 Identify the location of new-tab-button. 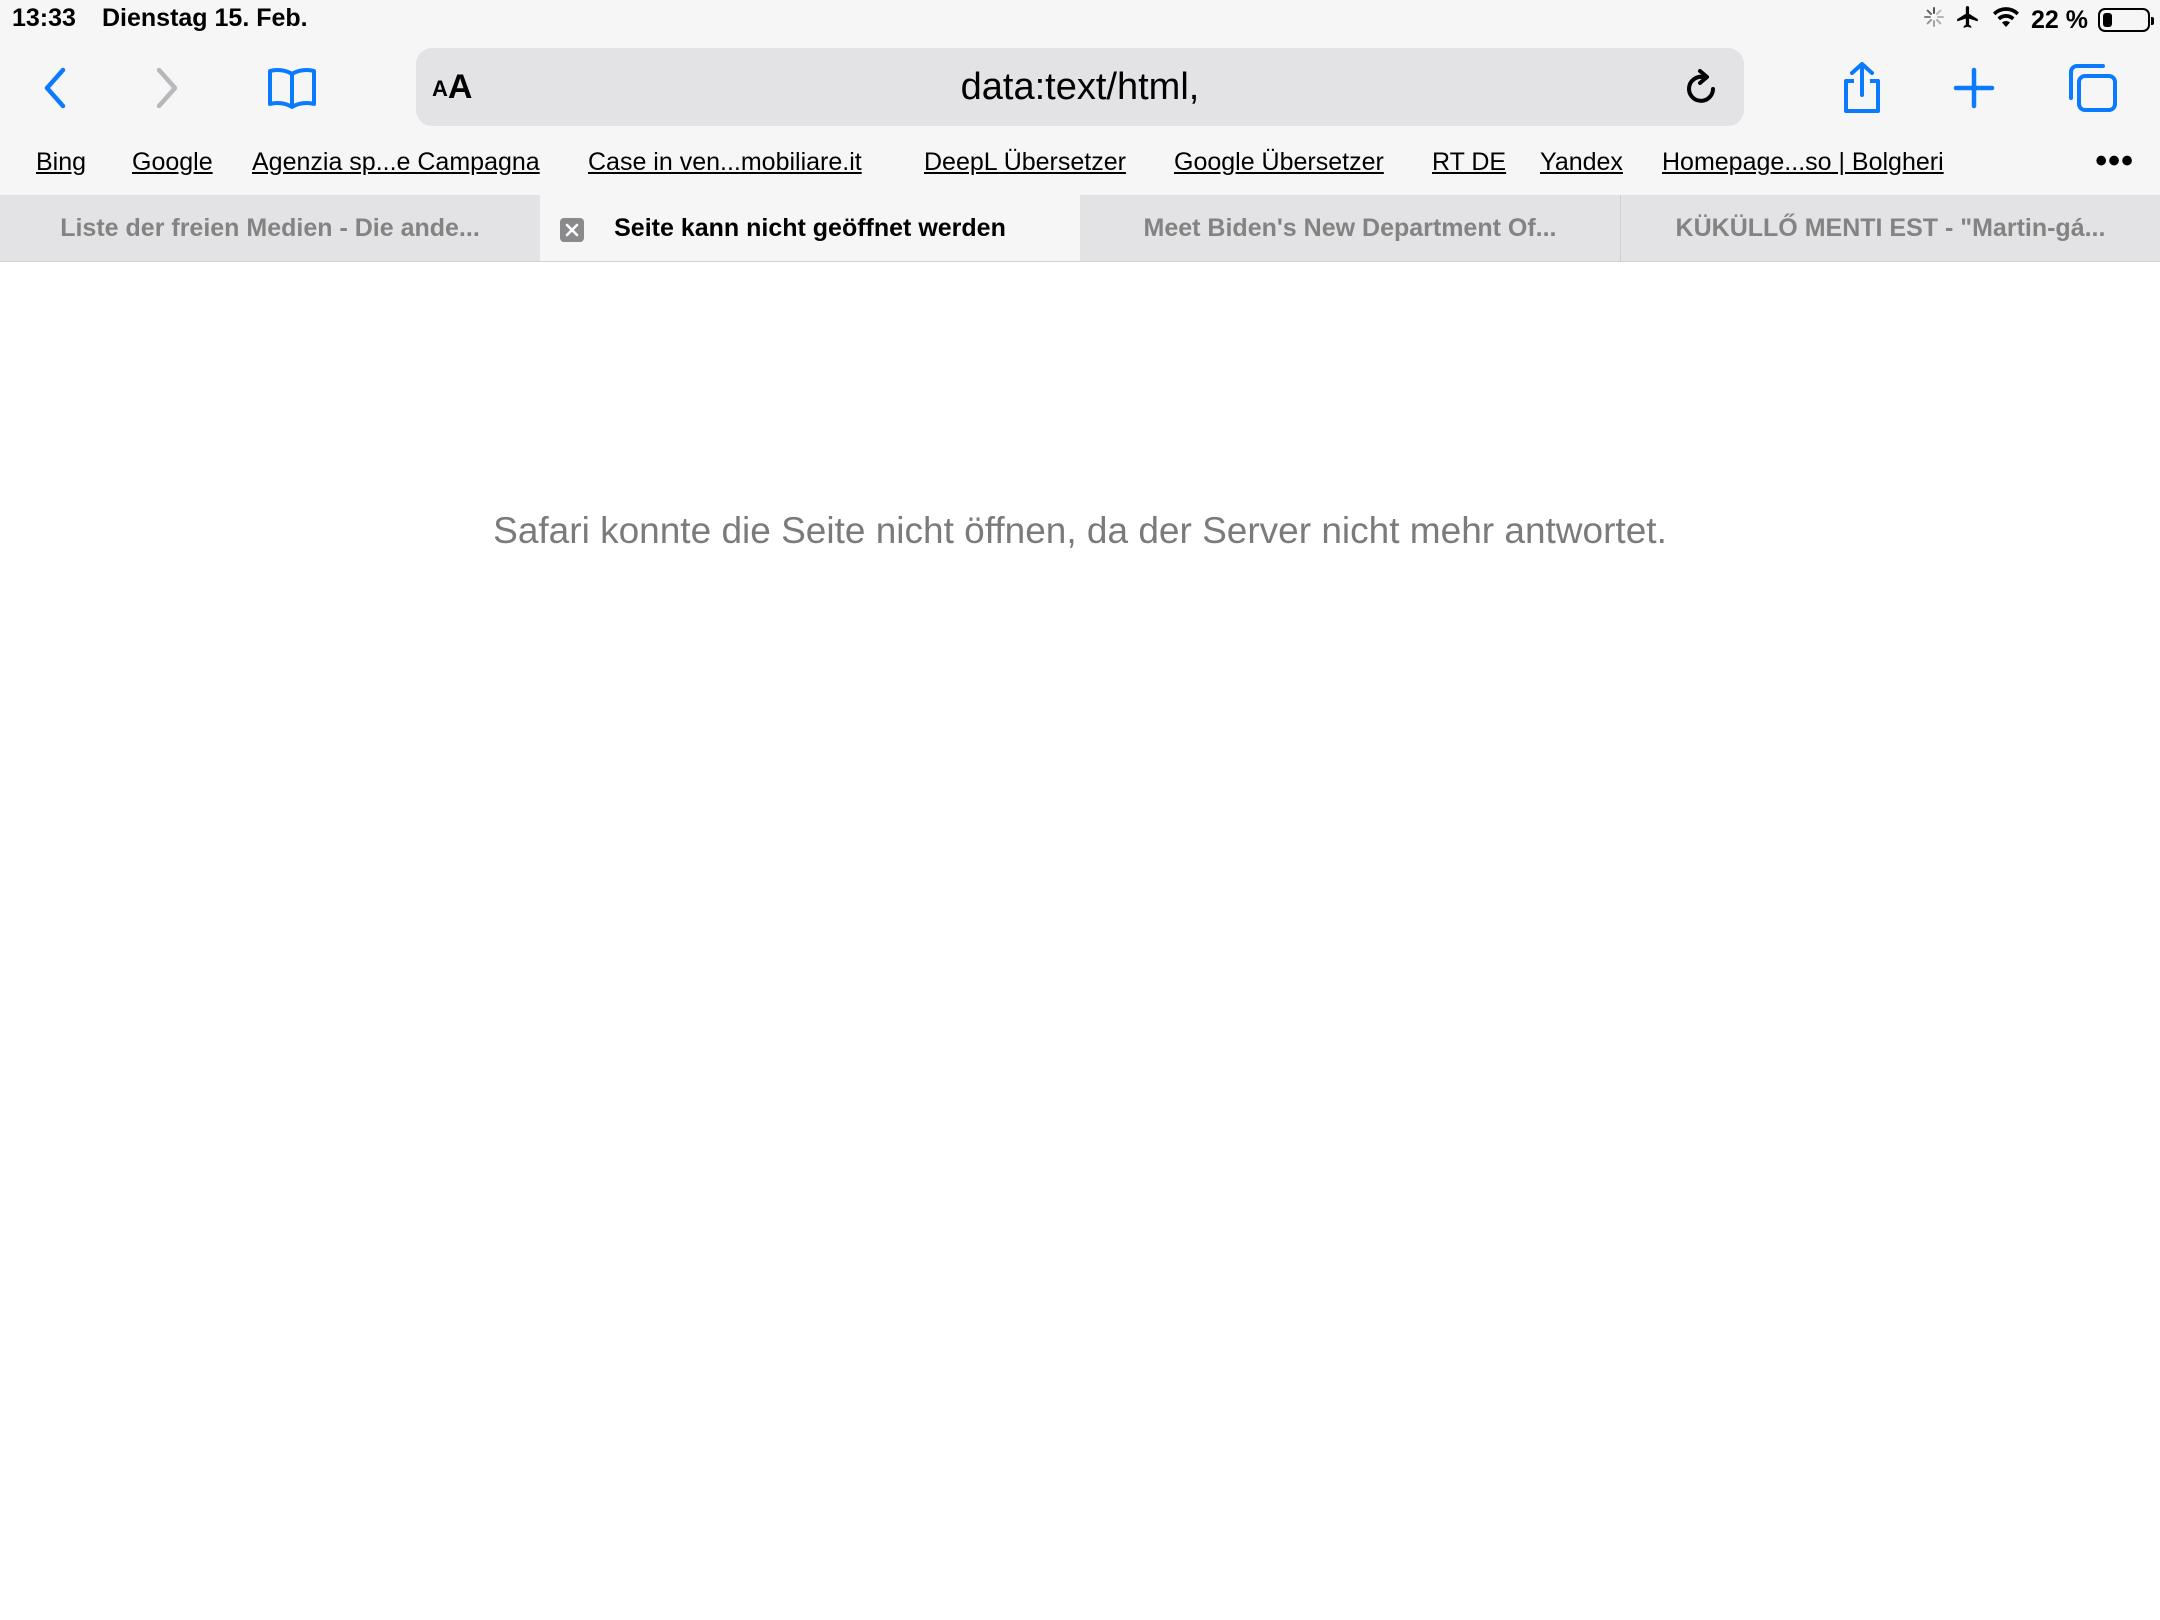
(1974, 88).